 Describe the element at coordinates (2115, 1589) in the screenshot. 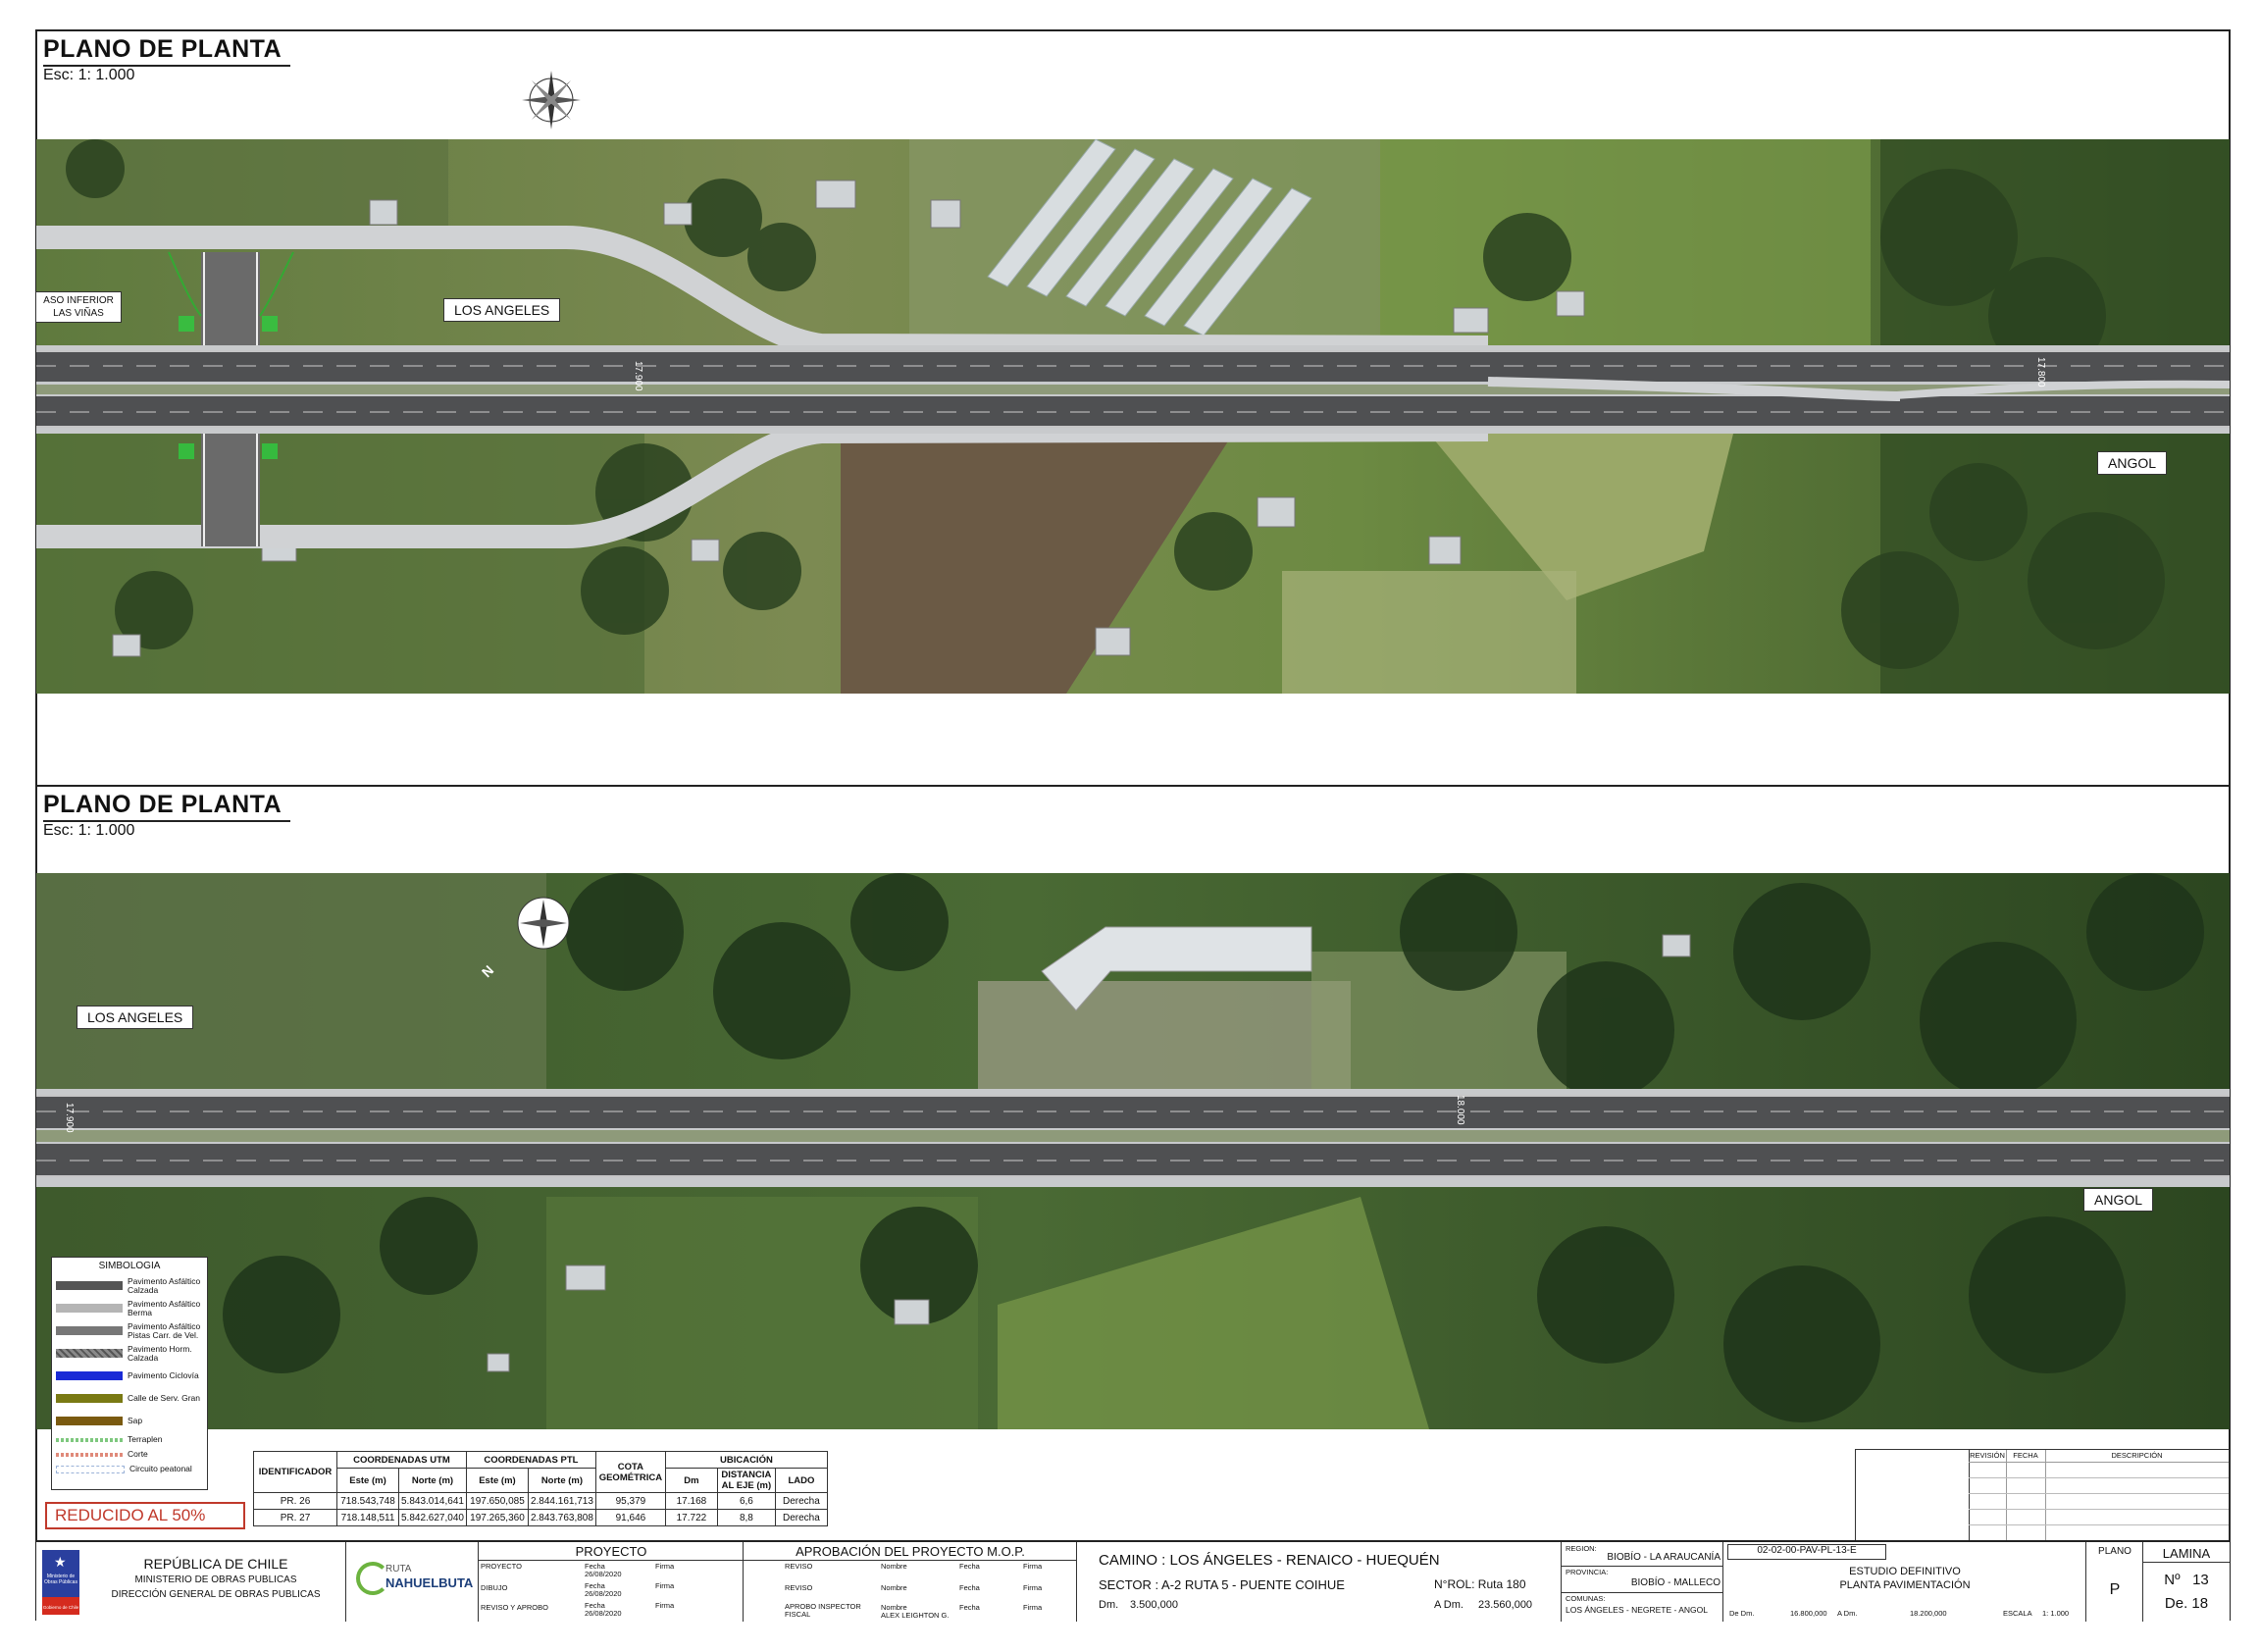

I see `plano-value: P` at that location.